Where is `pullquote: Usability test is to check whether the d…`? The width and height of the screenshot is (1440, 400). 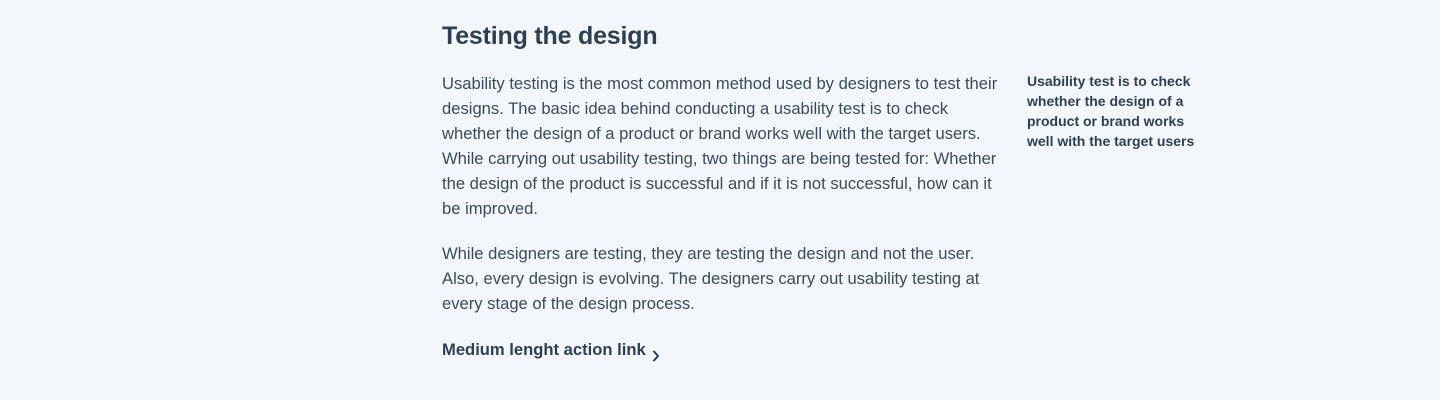 pullquote: Usability test is to check whether the d… is located at coordinates (1111, 111).